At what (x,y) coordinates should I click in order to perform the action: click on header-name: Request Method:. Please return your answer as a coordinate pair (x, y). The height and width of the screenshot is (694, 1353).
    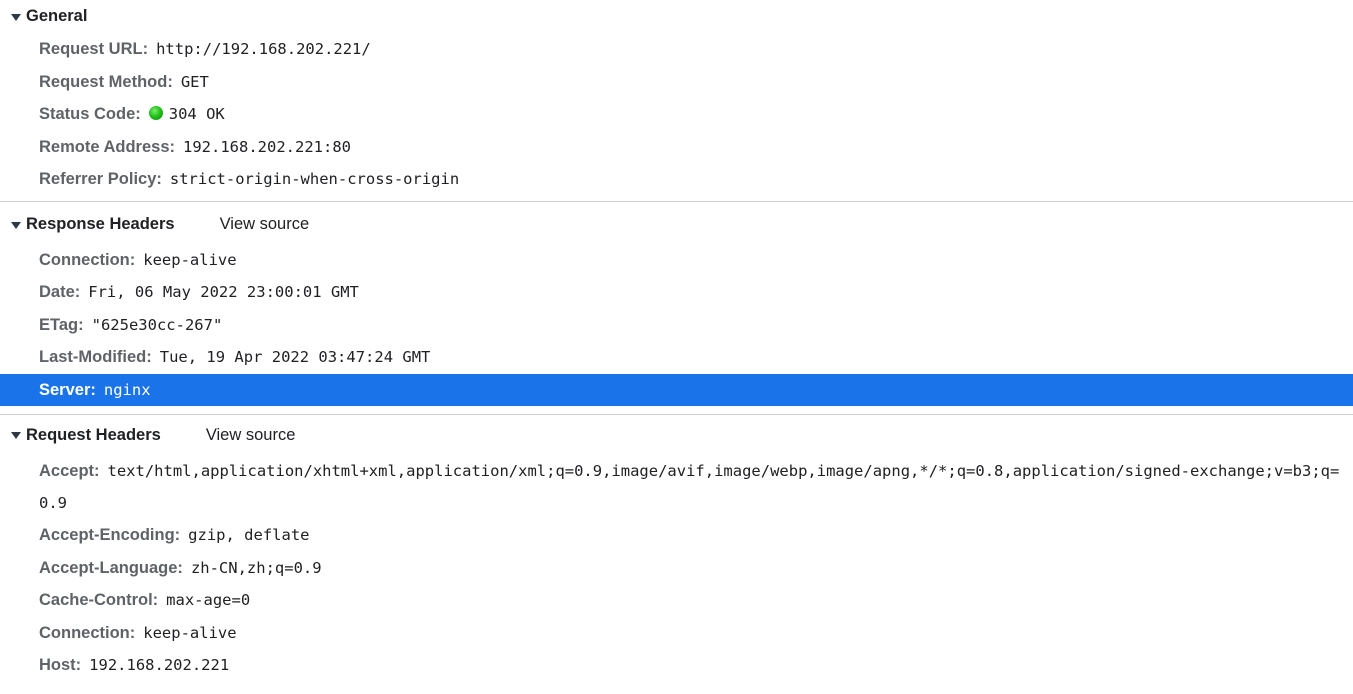
    Looking at the image, I should click on (106, 81).